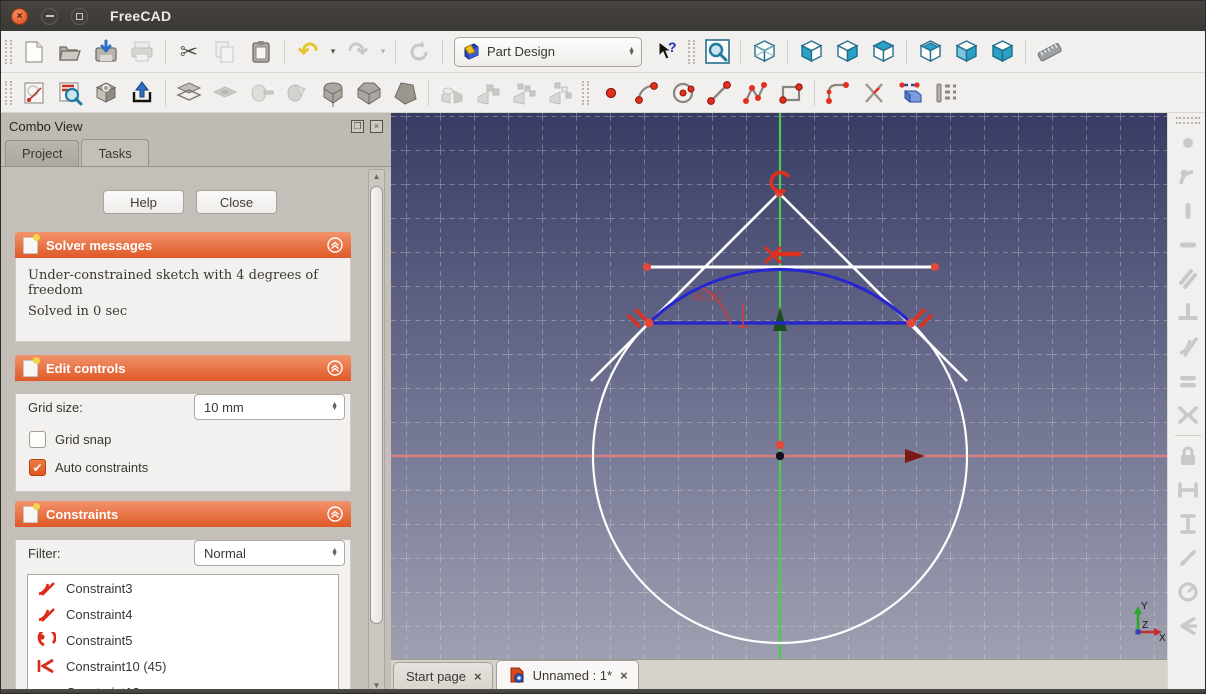  Describe the element at coordinates (236, 202) in the screenshot. I see `close-task-button: Close` at that location.